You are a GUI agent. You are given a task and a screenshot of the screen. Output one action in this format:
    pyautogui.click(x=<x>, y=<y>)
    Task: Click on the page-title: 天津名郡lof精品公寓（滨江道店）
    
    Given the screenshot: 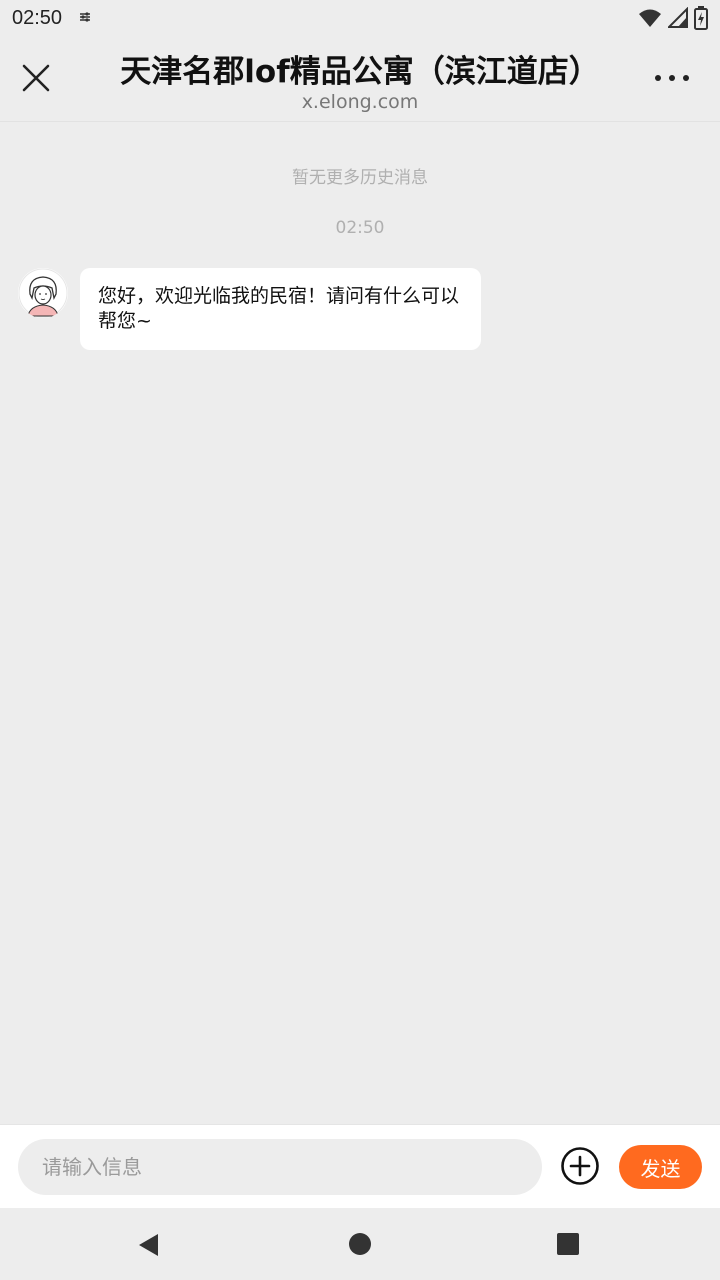 What is the action you would take?
    pyautogui.click(x=360, y=72)
    